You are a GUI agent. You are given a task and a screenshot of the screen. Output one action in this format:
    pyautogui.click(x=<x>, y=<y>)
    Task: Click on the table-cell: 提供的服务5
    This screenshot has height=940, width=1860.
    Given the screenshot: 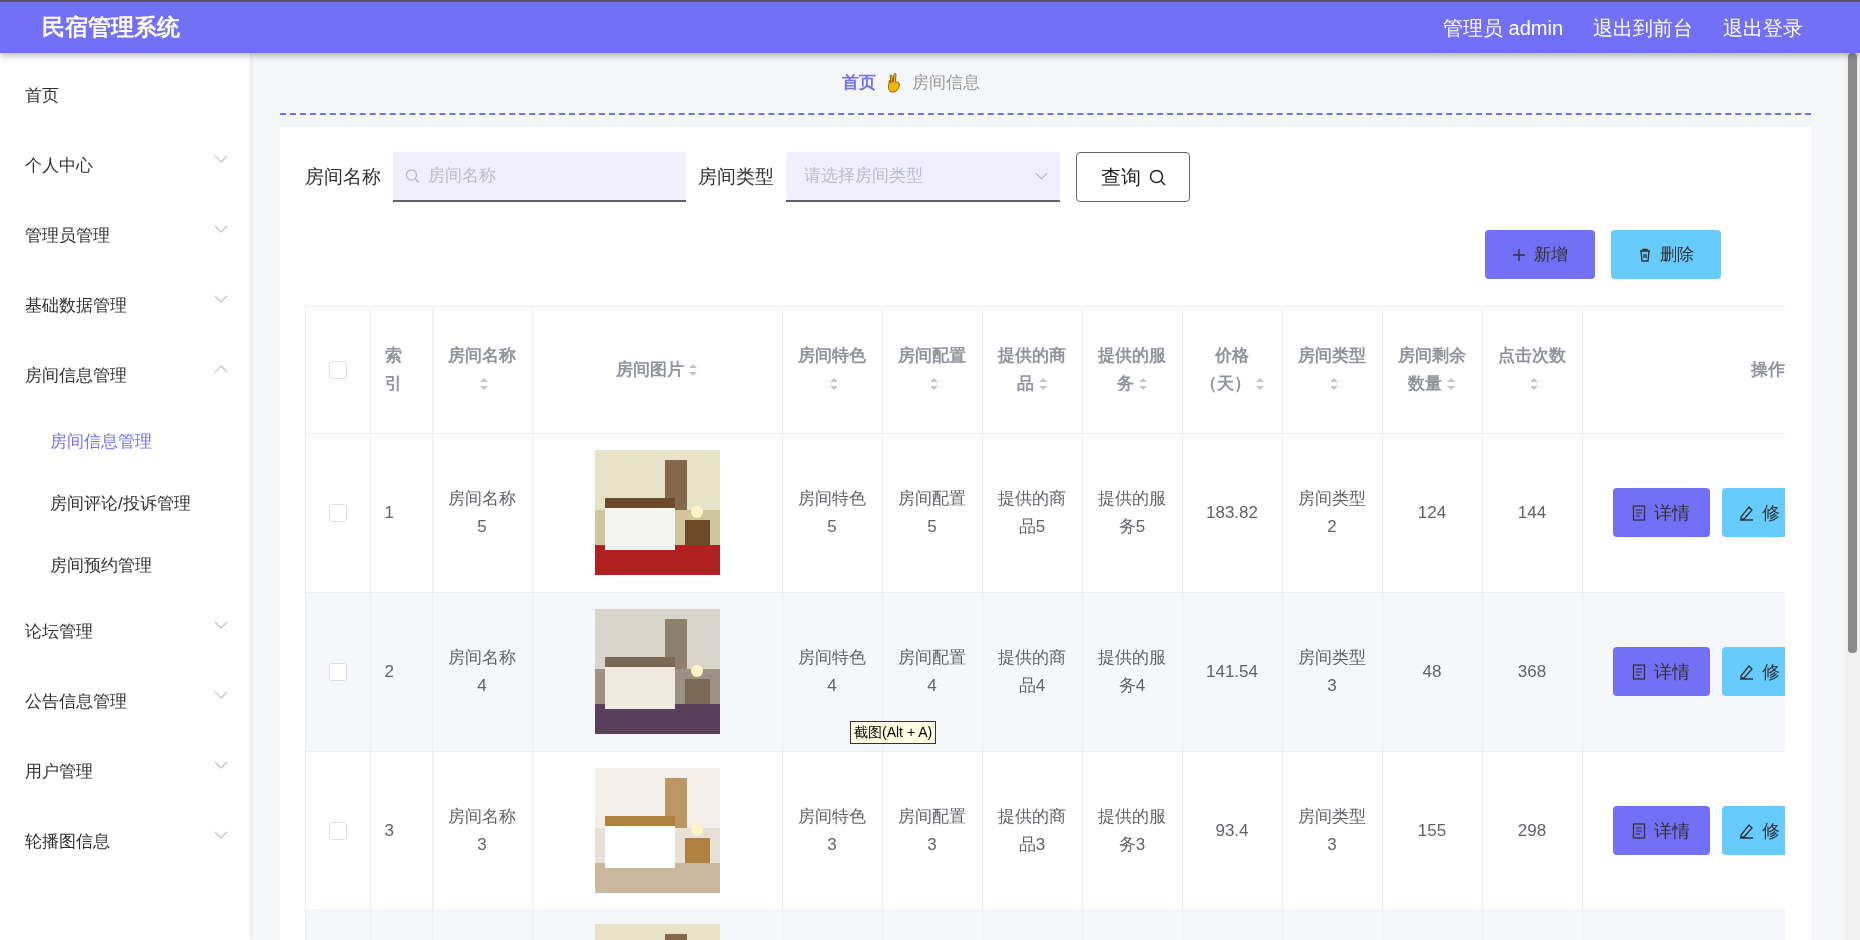 What is the action you would take?
    pyautogui.click(x=1132, y=512)
    